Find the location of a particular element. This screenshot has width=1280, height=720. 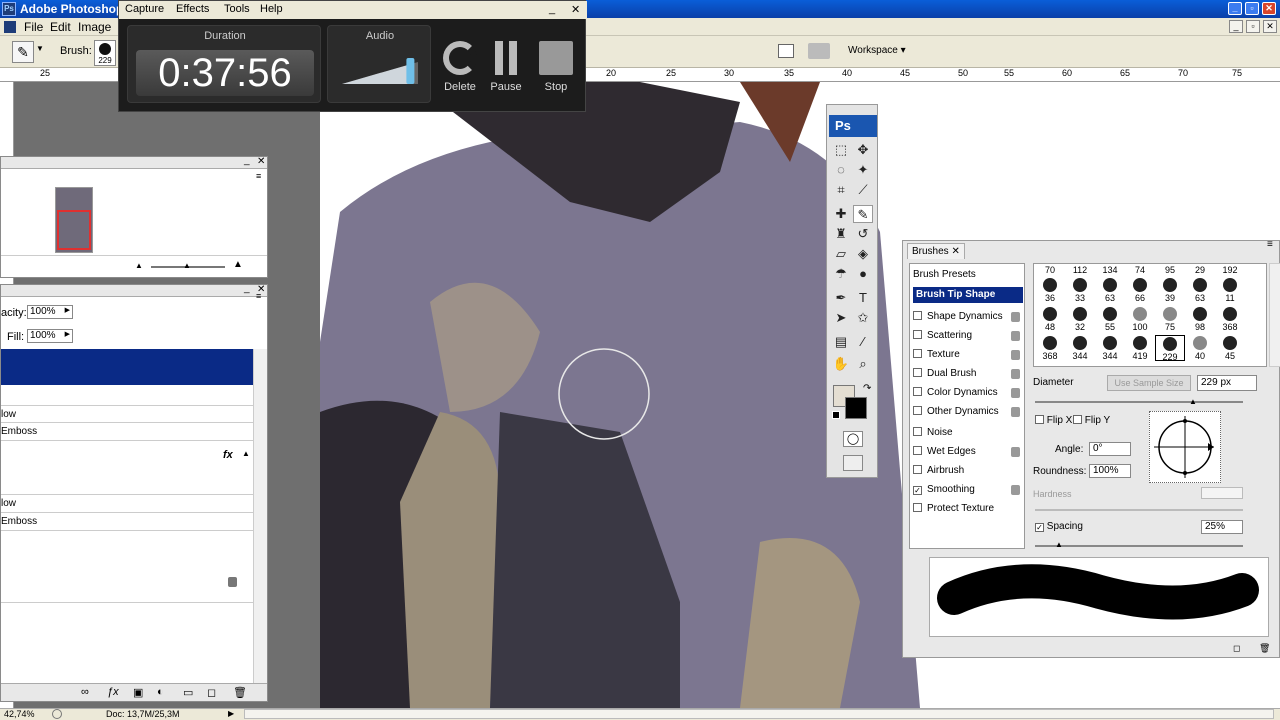

spacing-slider-thumb: ▲ is located at coordinates (1059, 544).